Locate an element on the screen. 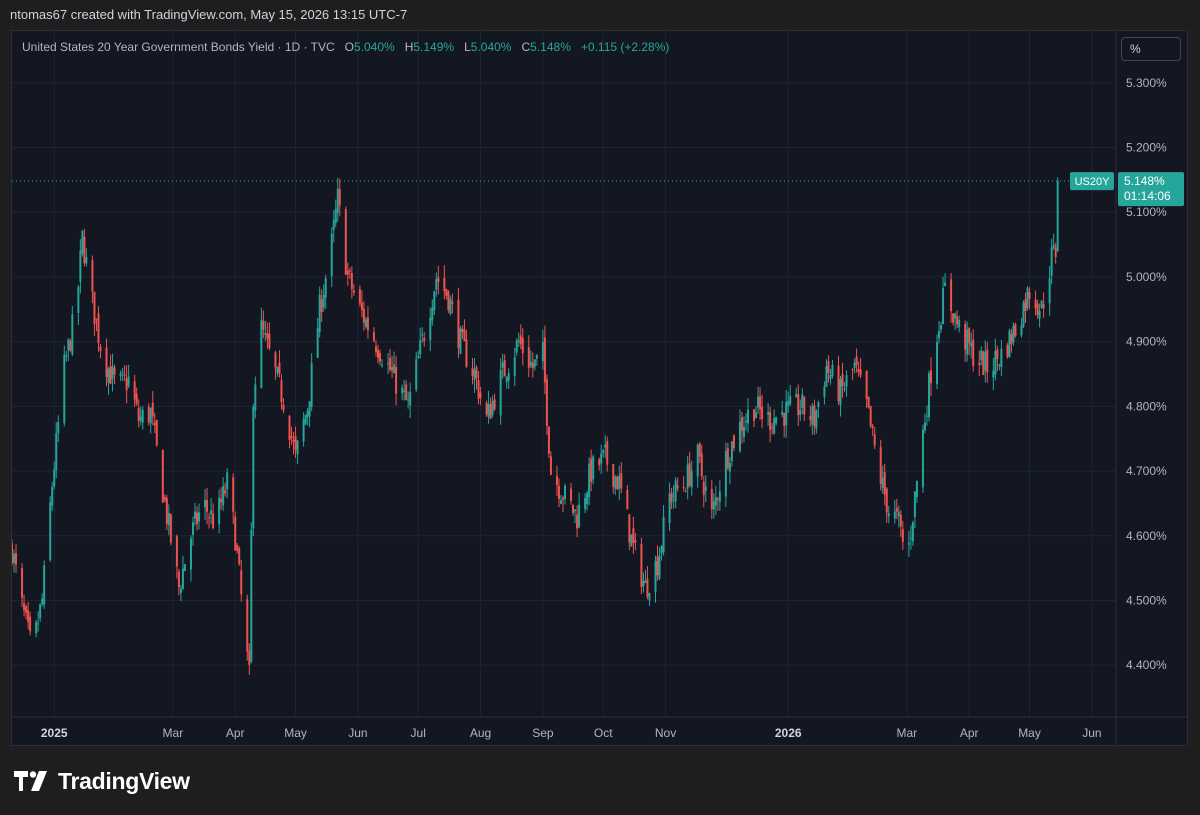 This screenshot has height=815, width=1200. y-tick-label: 4.700% is located at coordinates (1146, 471).